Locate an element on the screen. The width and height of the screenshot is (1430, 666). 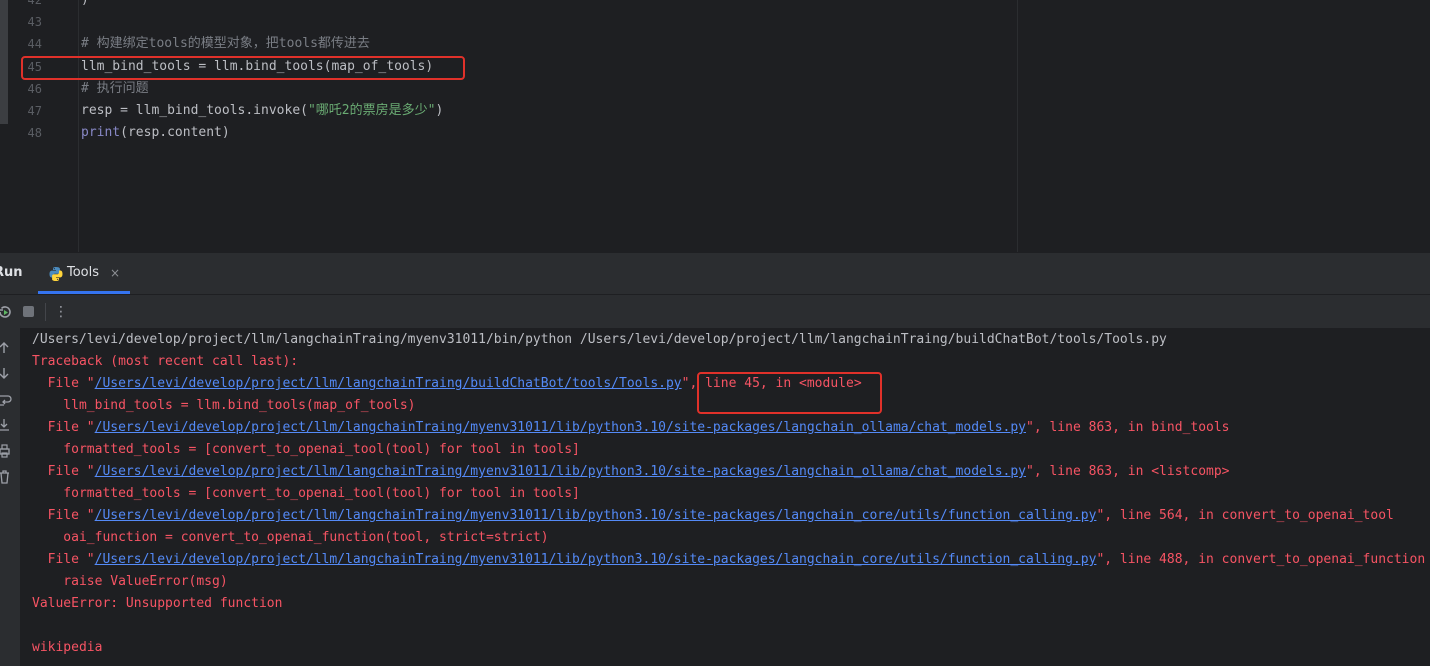
line-number: 48 is located at coordinates (34, 133).